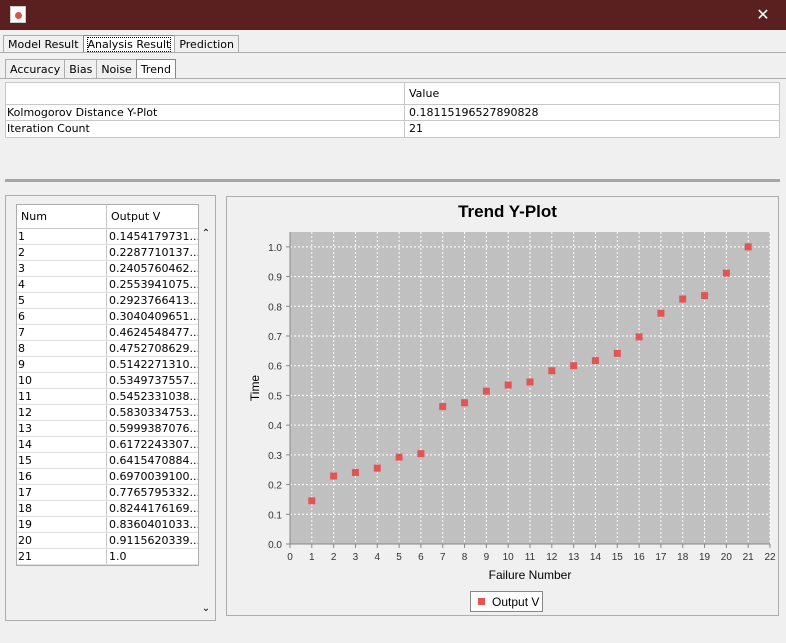 The width and height of the screenshot is (786, 643). What do you see at coordinates (574, 557) in the screenshot?
I see `x-tick-label: 13` at bounding box center [574, 557].